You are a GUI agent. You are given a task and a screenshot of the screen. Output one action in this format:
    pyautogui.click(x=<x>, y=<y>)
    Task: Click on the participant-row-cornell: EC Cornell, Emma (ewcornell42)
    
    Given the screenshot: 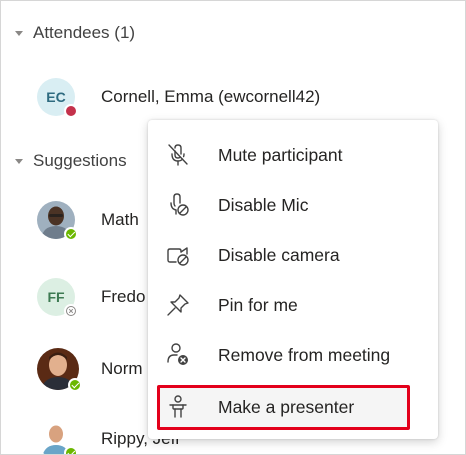 What is the action you would take?
    pyautogui.click(x=179, y=97)
    